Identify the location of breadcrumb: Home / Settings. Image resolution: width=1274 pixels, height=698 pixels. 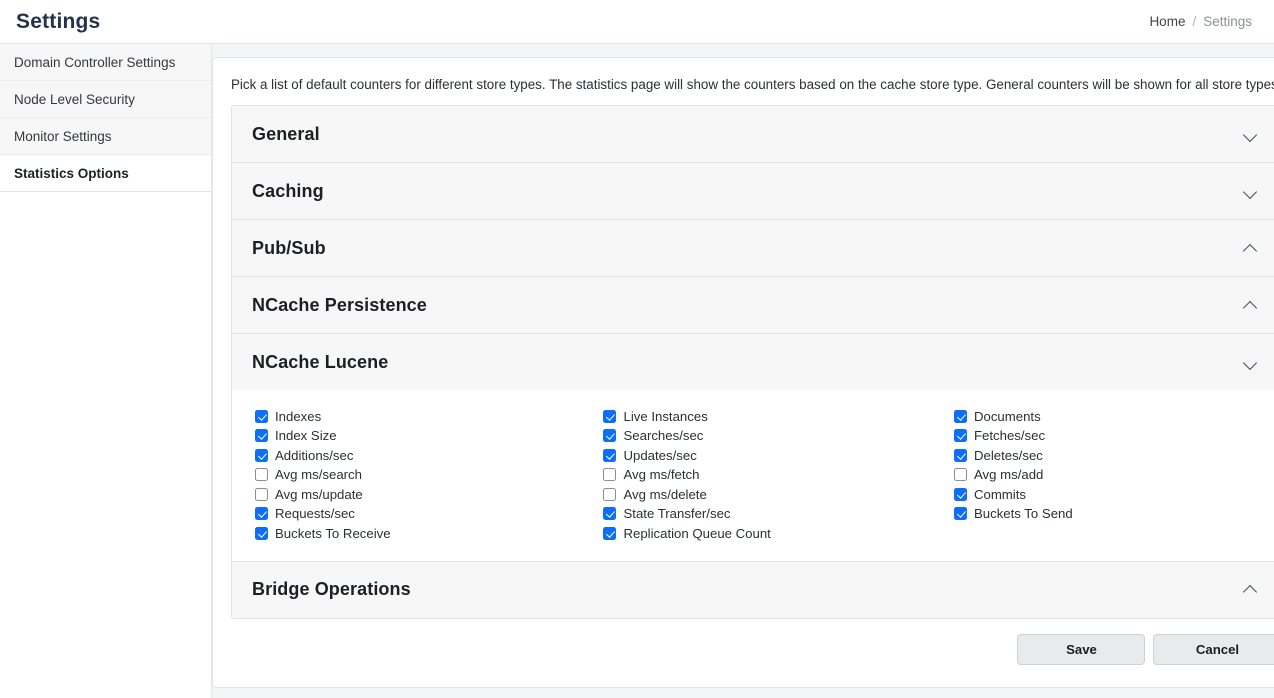
(1200, 21).